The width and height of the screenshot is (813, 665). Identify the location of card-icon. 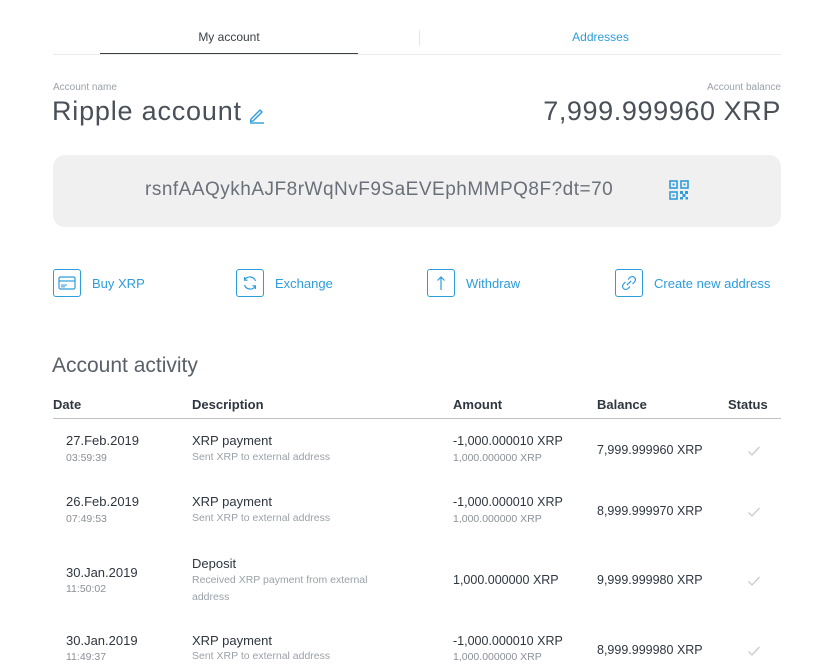
(67, 283).